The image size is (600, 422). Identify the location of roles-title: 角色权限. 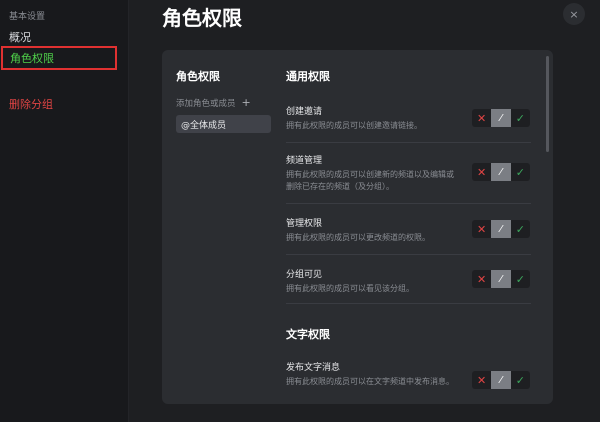
(198, 76).